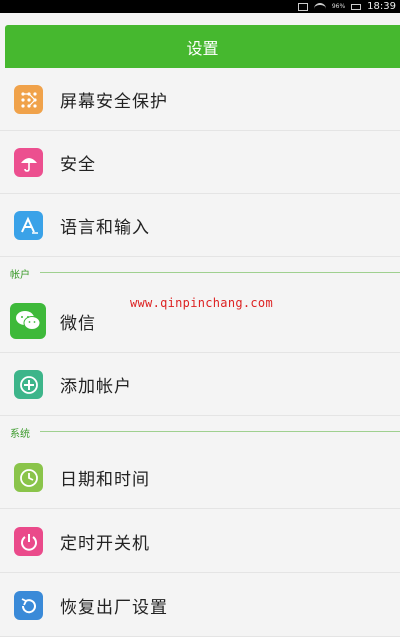  Describe the element at coordinates (201, 303) in the screenshot. I see `watermark: www.qinpinchang.com` at that location.